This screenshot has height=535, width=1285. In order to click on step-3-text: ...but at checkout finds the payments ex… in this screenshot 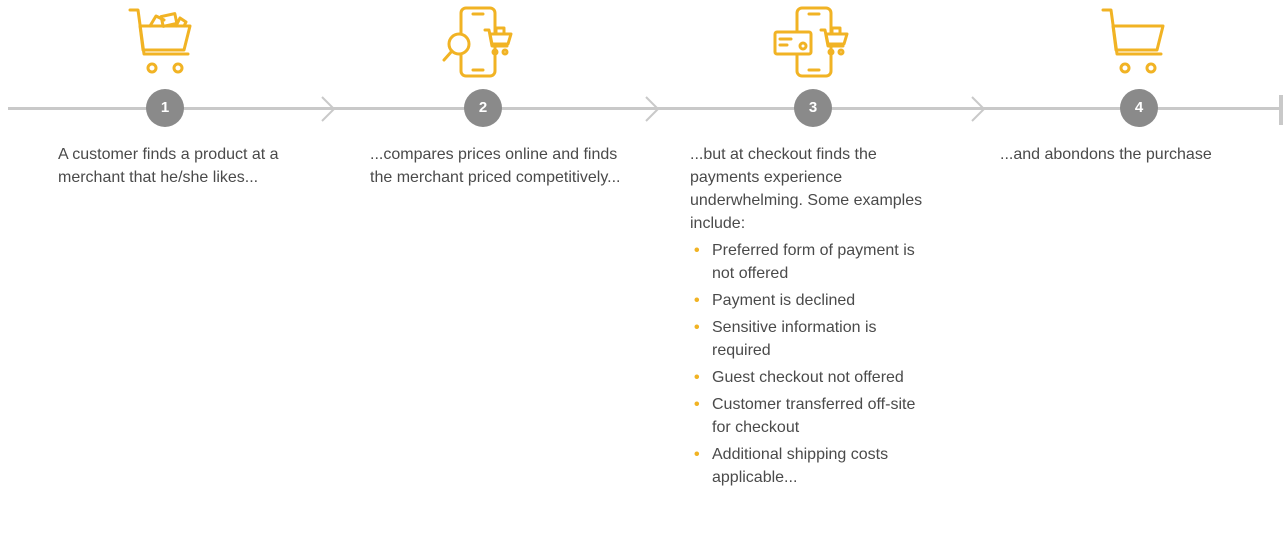, I will do `click(806, 189)`.